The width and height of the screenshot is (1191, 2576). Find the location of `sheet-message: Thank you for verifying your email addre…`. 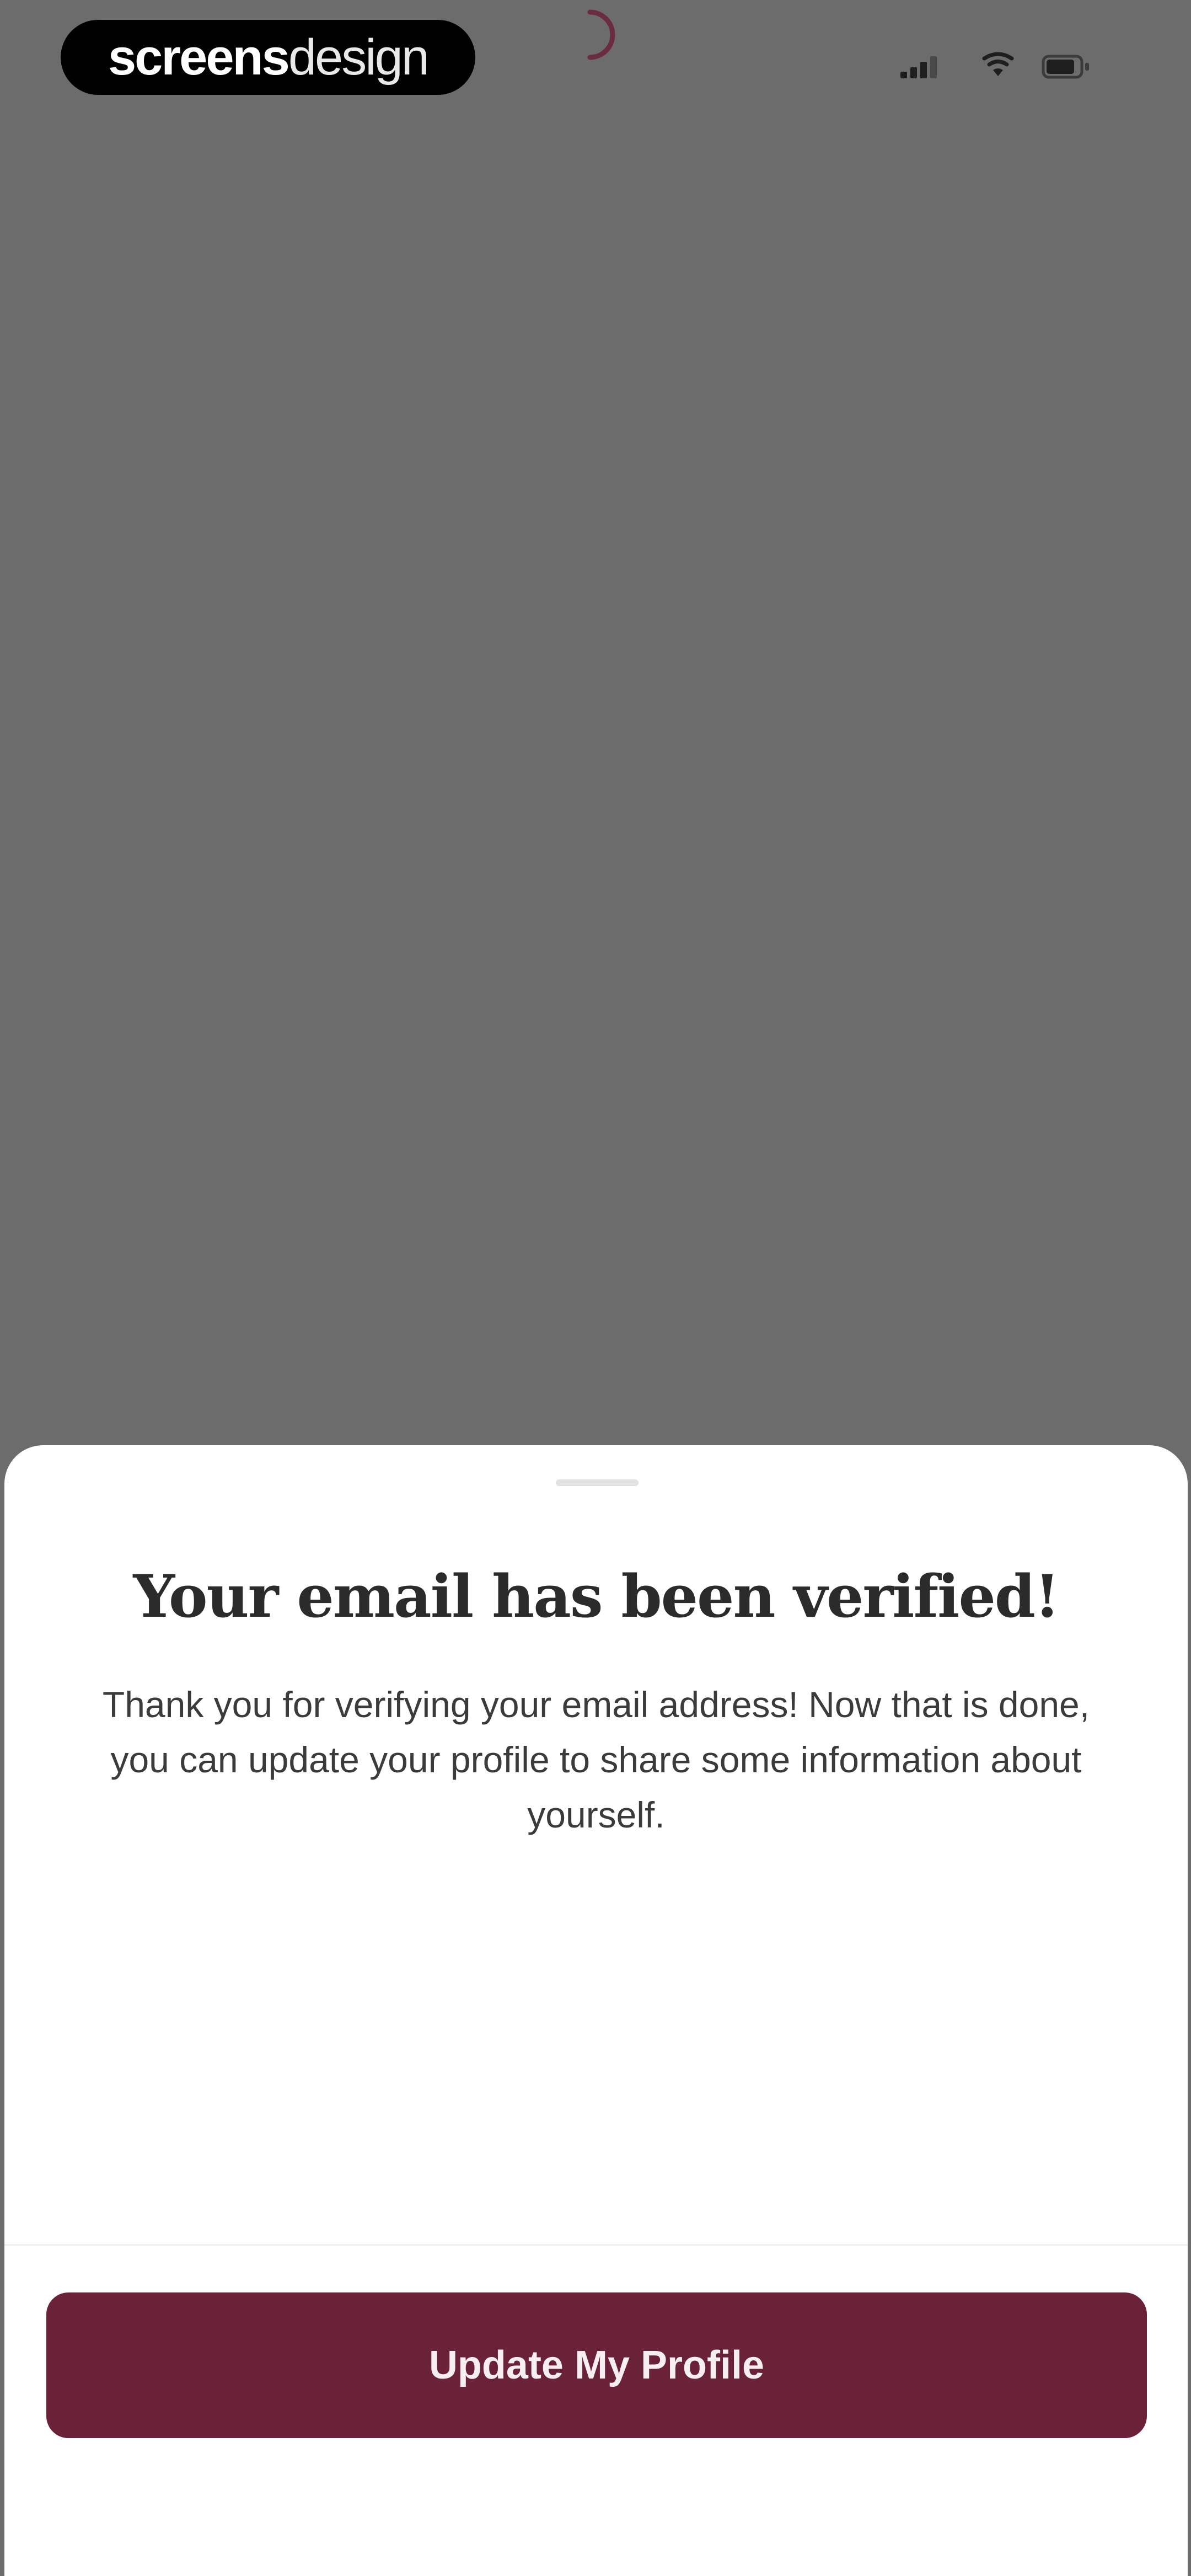

sheet-message: Thank you for verifying your email addre… is located at coordinates (596, 1759).